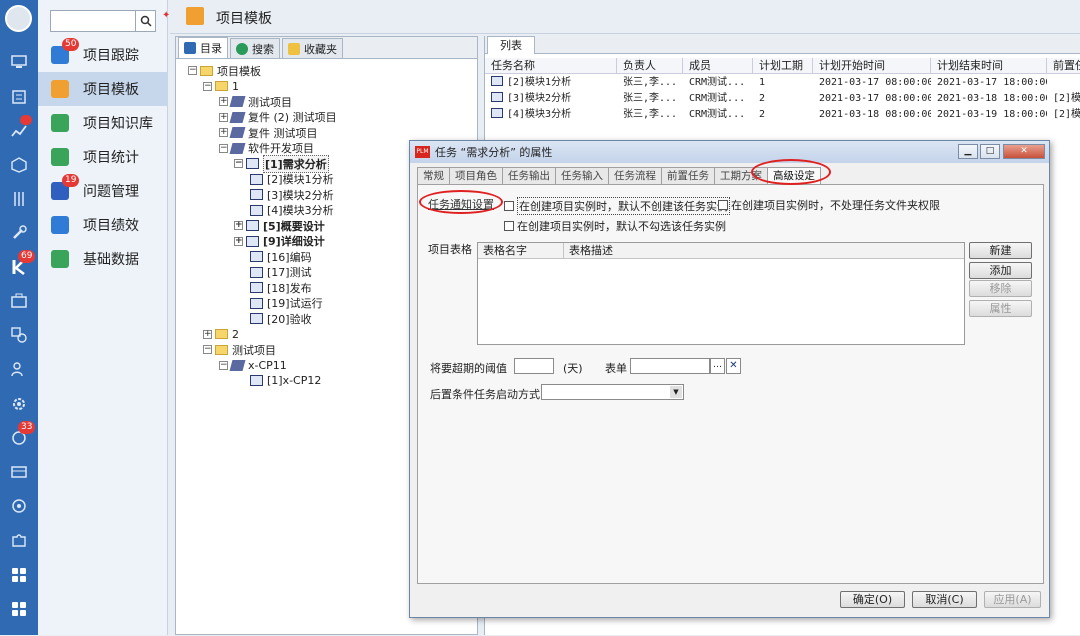  I want to click on column-header: 成员, so click(718, 66).